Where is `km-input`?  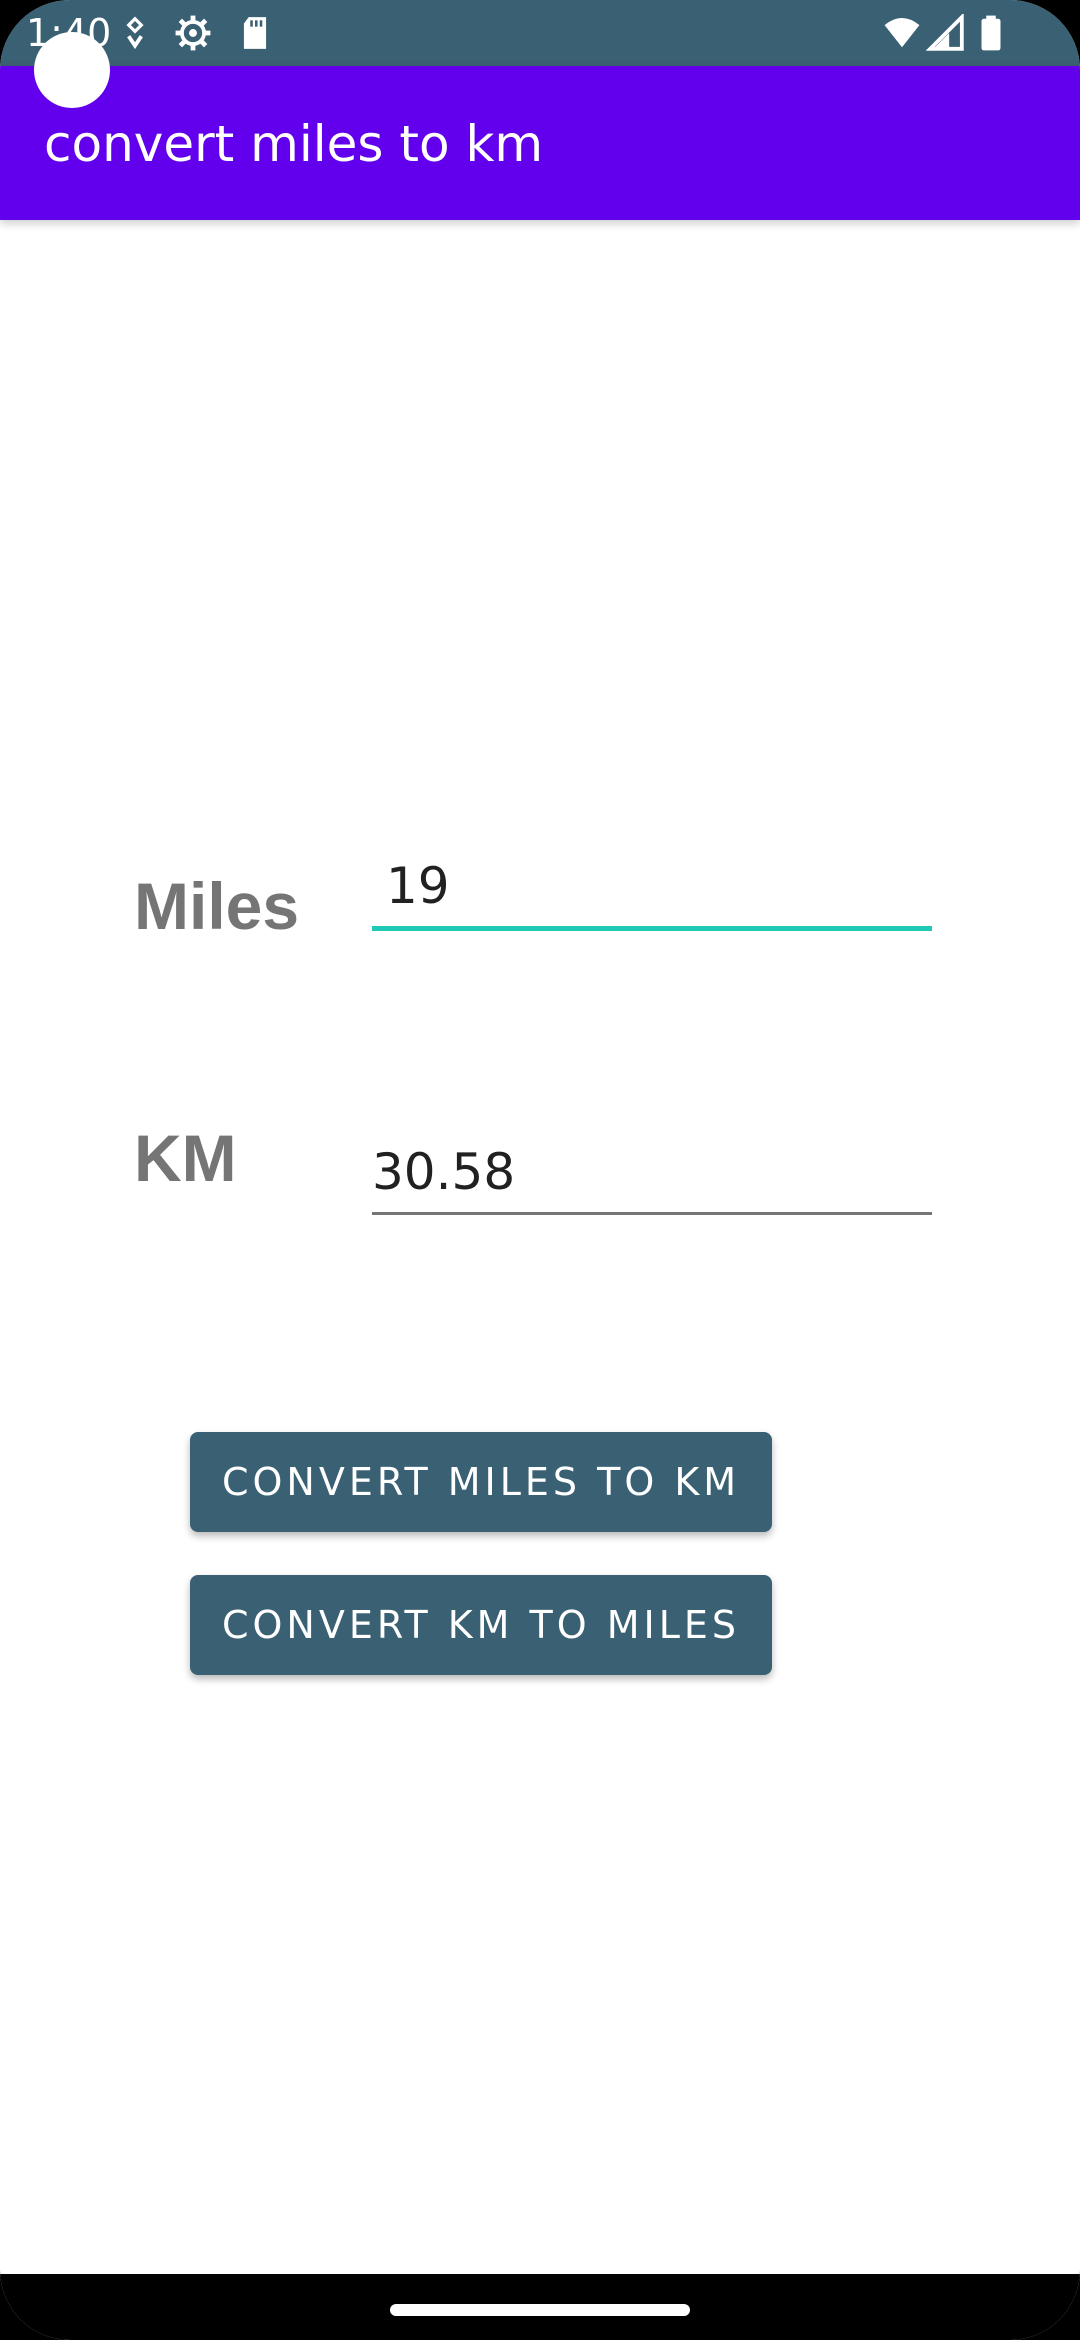 km-input is located at coordinates (652, 1173).